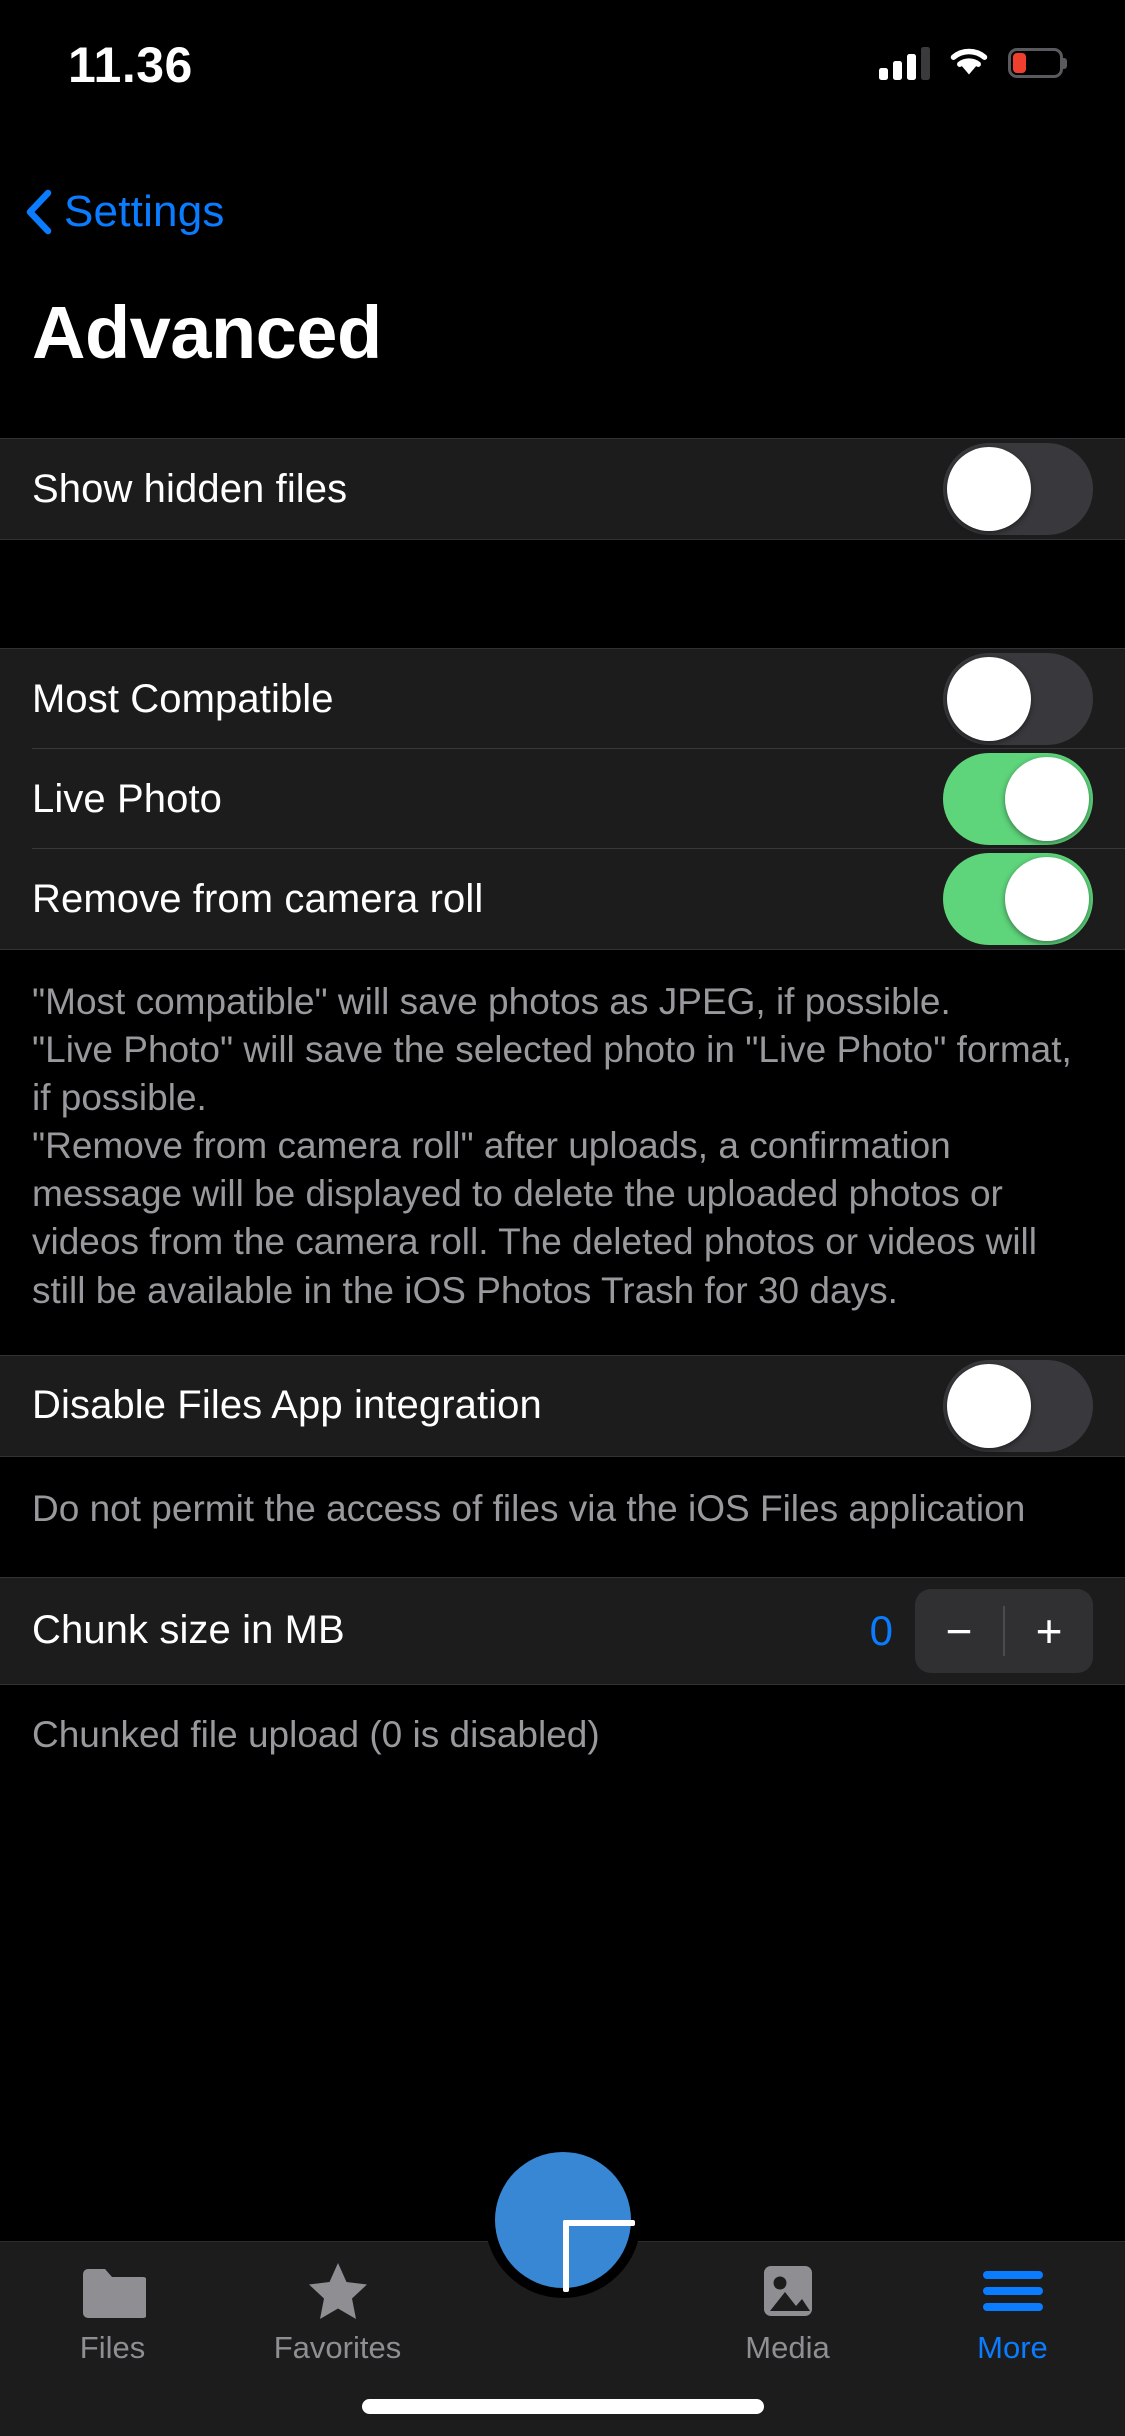 The width and height of the screenshot is (1125, 2436). Describe the element at coordinates (904, 63) in the screenshot. I see `cellular-signal-icon` at that location.